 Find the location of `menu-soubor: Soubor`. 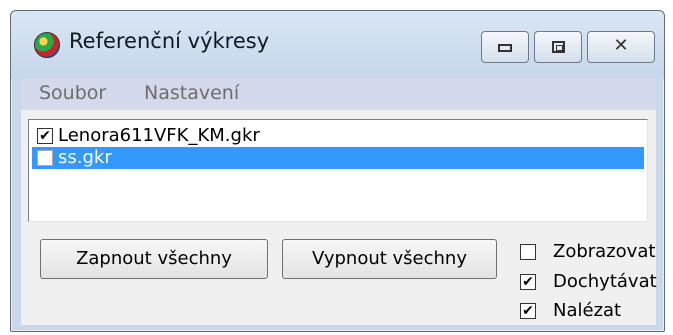

menu-soubor: Soubor is located at coordinates (72, 93).